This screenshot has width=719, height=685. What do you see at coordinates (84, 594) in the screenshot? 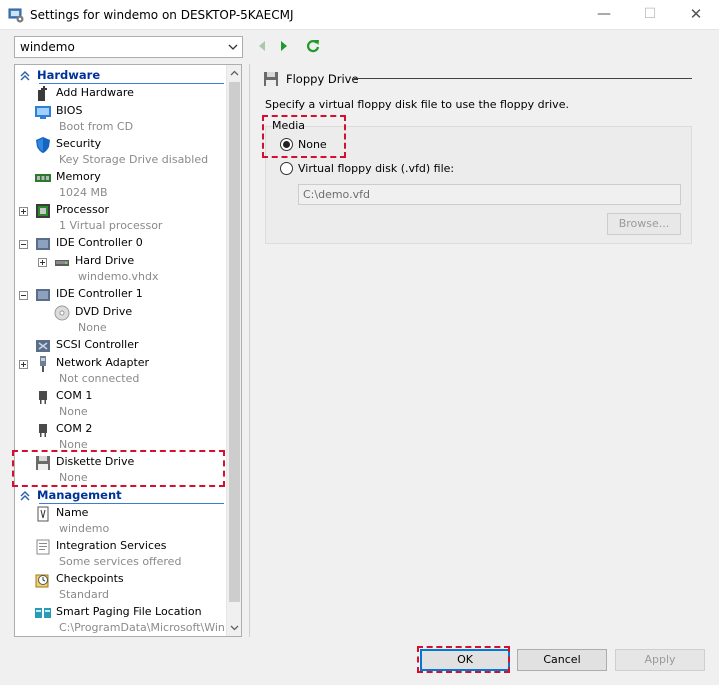
I see `tree-item-detail: Standard` at bounding box center [84, 594].